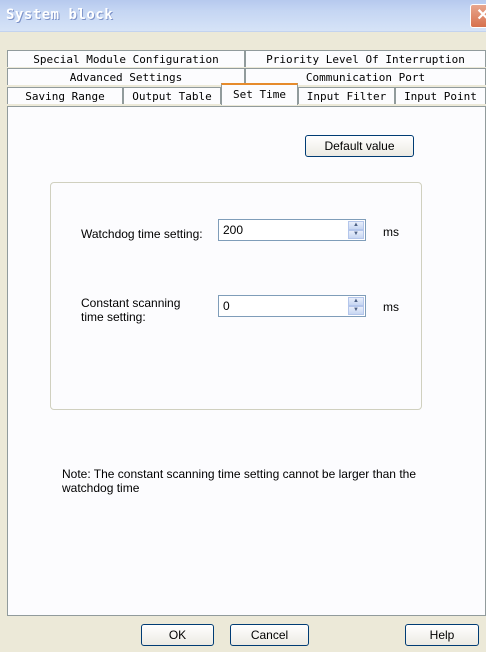 This screenshot has width=486, height=652. What do you see at coordinates (131, 310) in the screenshot?
I see `scanning-label: Constant scanning time setting:` at bounding box center [131, 310].